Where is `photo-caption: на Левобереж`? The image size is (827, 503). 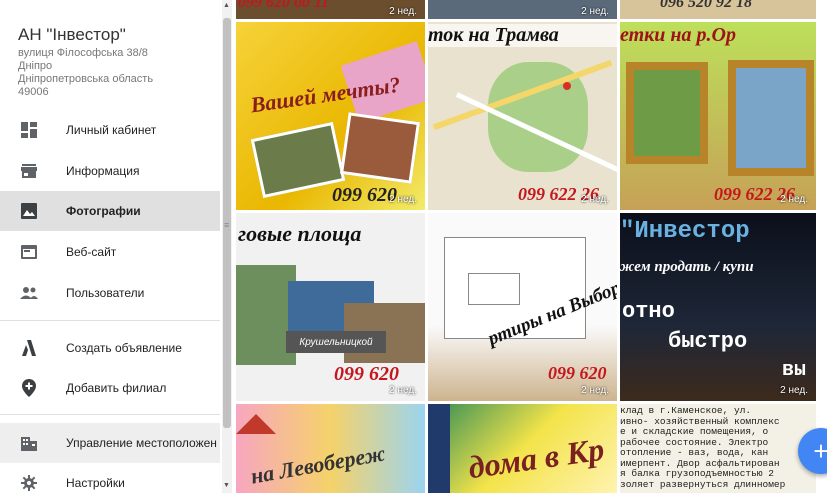 photo-caption: на Левобереж is located at coordinates (318, 464).